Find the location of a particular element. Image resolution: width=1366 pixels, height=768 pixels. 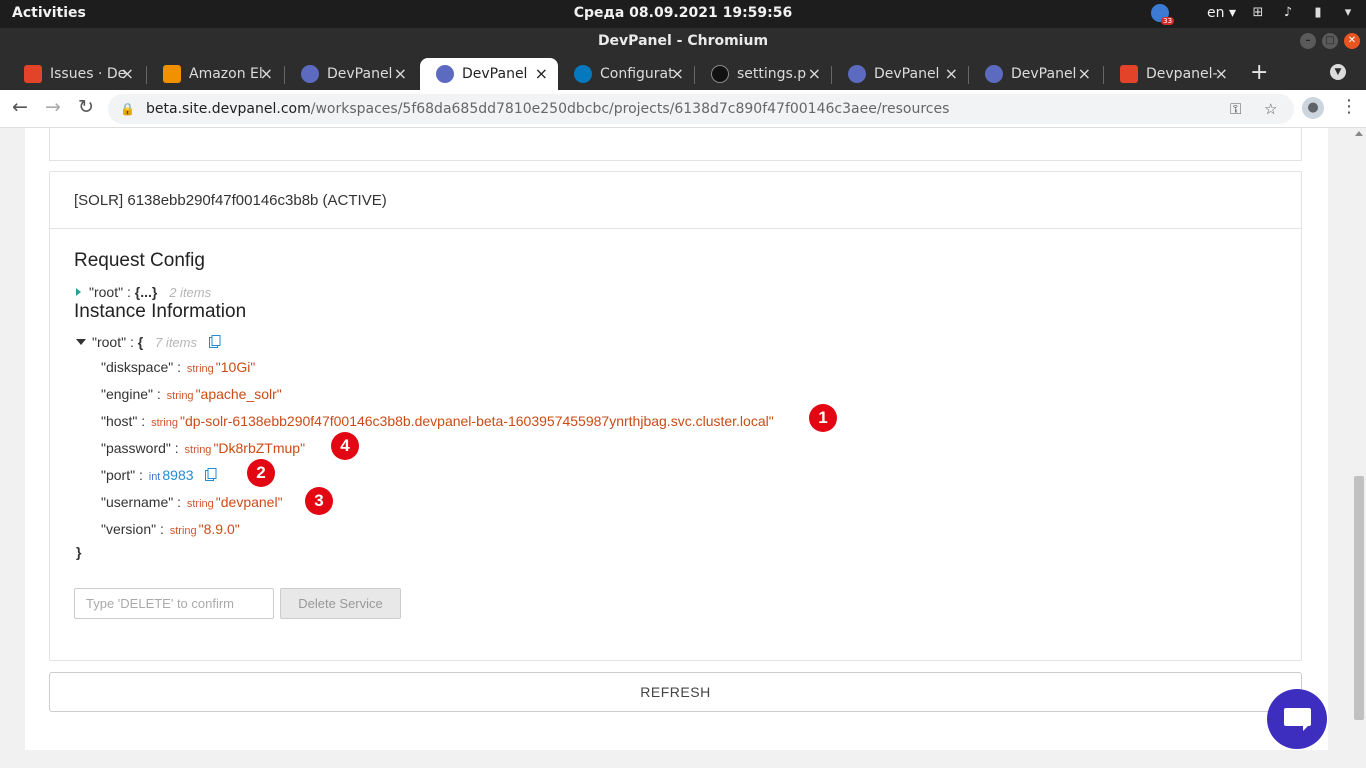

tab-devpanel-gitlab: Devpanel- × is located at coordinates (1171, 74).